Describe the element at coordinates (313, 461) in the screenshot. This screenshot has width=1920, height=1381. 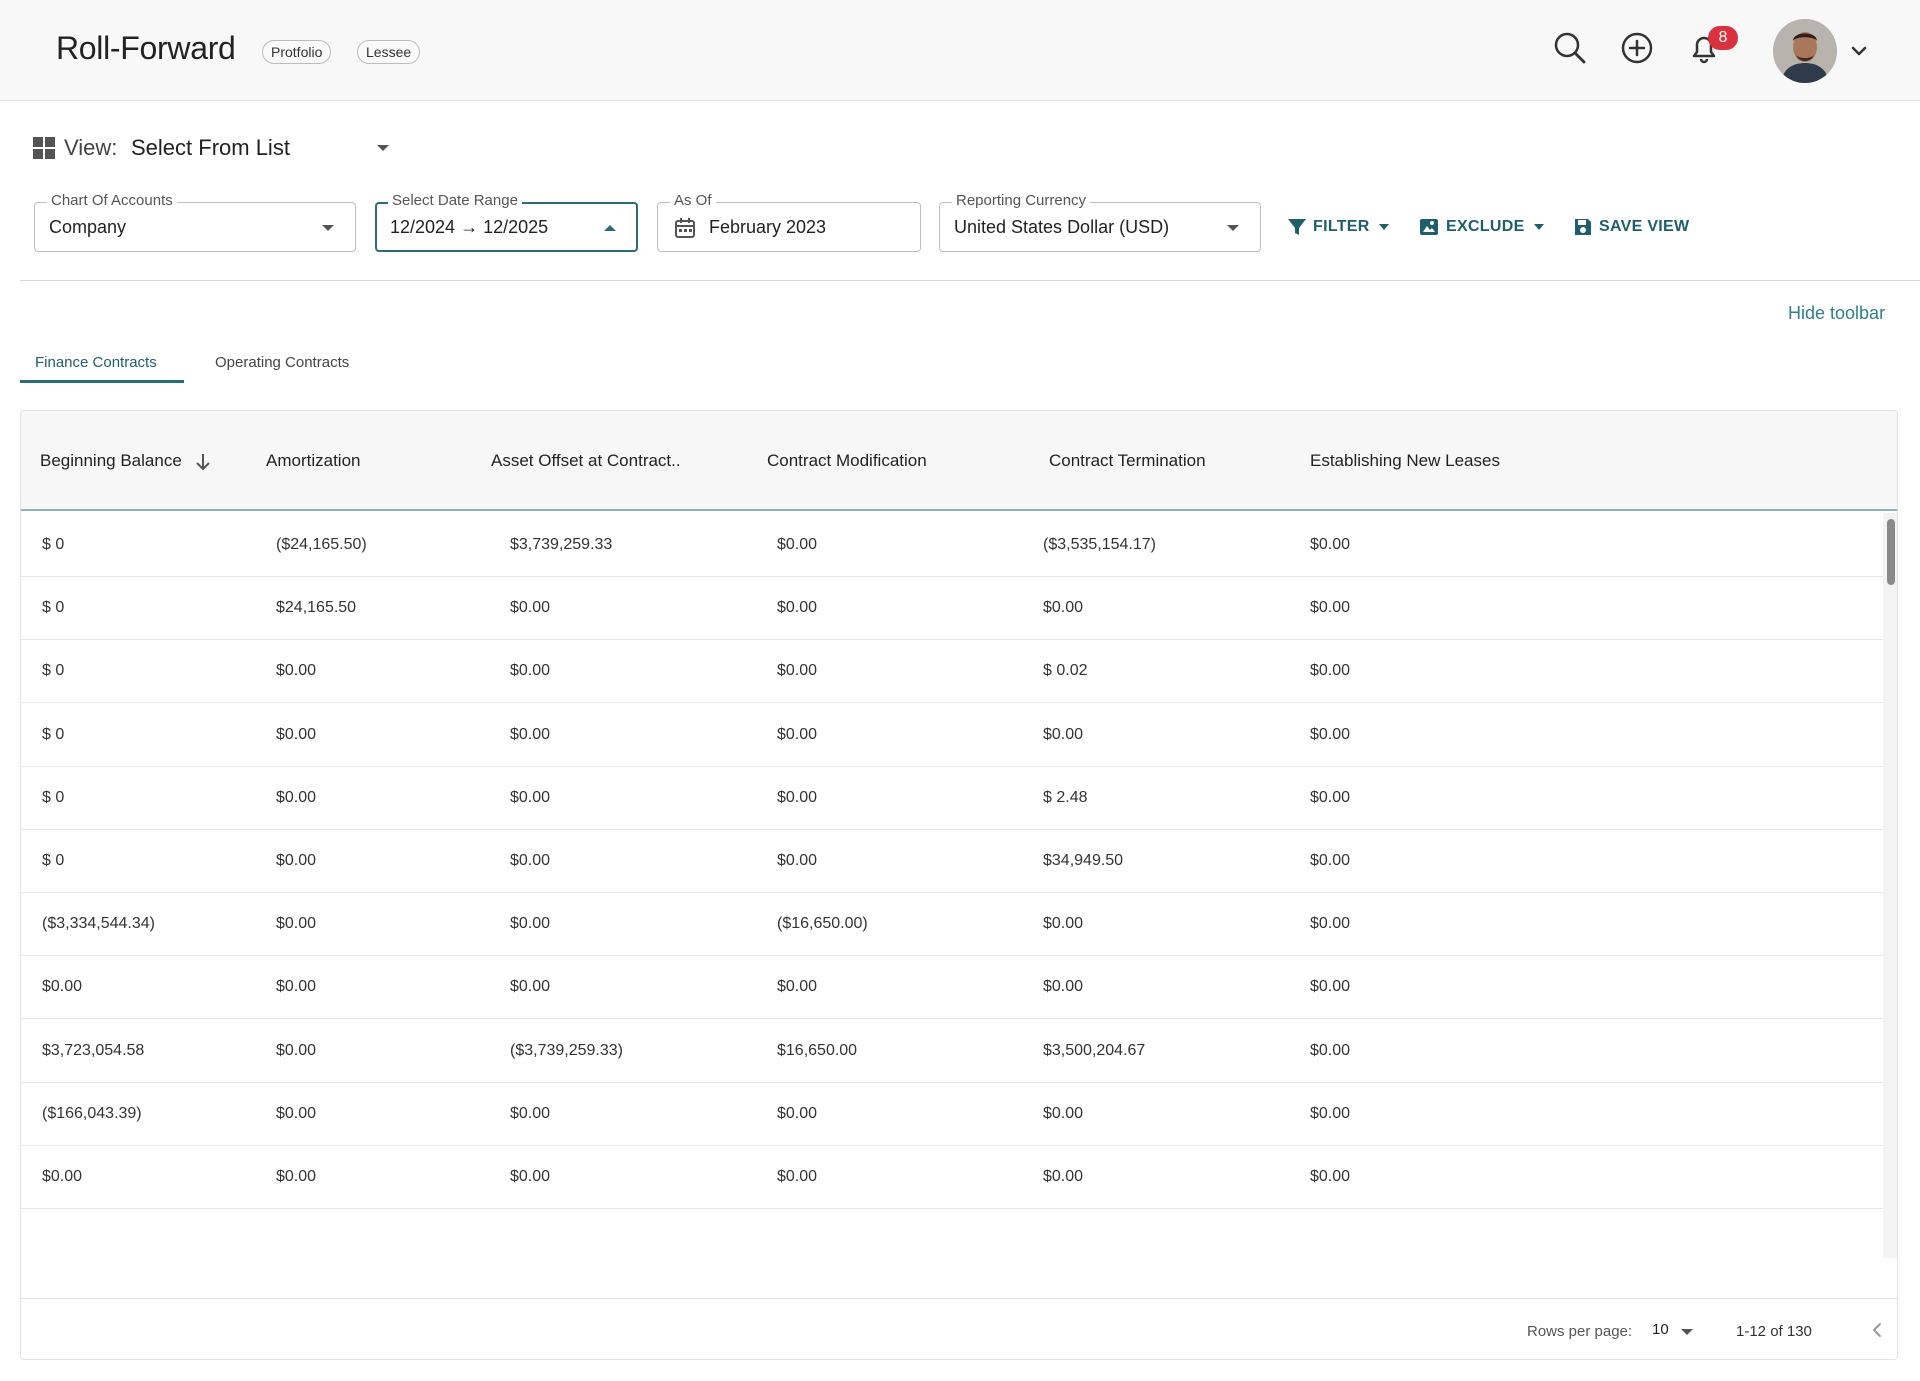
I see `column-header: Amortization` at that location.